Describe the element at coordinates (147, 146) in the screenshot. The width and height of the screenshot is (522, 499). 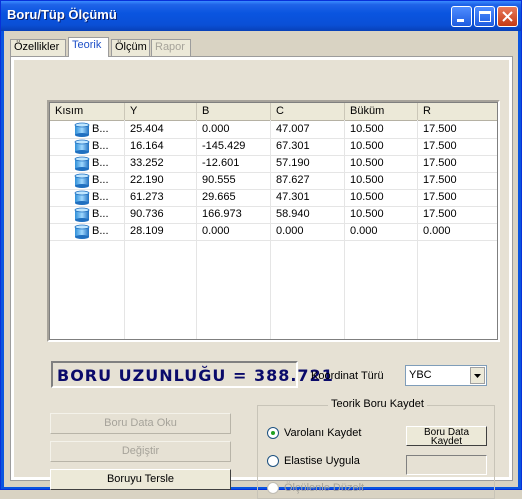
I see `table-cell-y: 16.164` at that location.